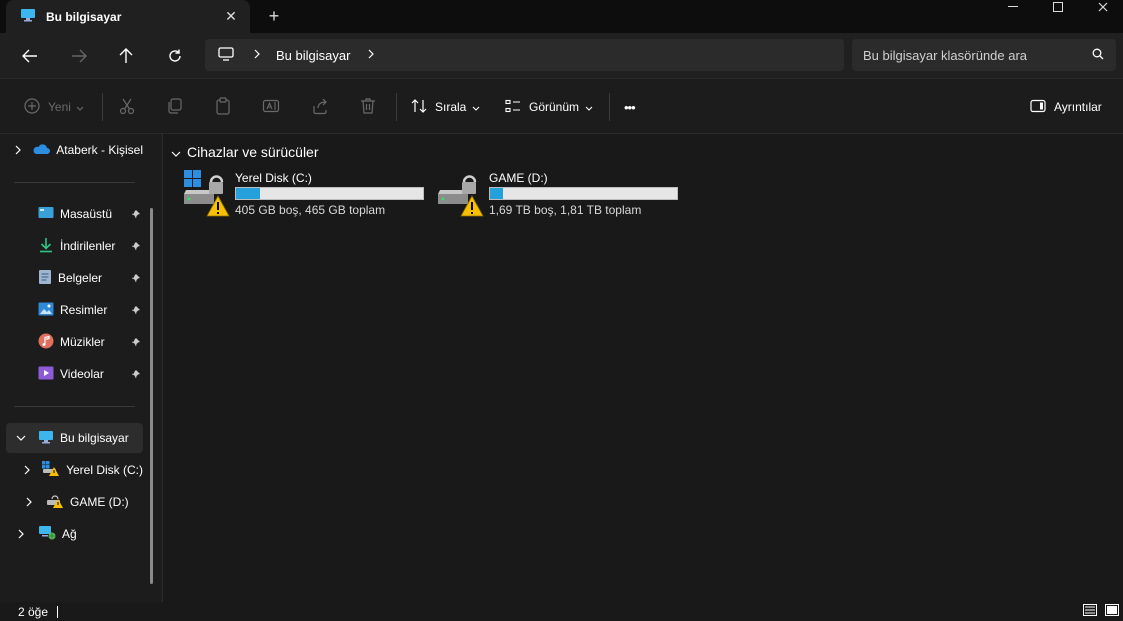  Describe the element at coordinates (69, 534) in the screenshot. I see `sidebar-item-label: Ağ` at that location.